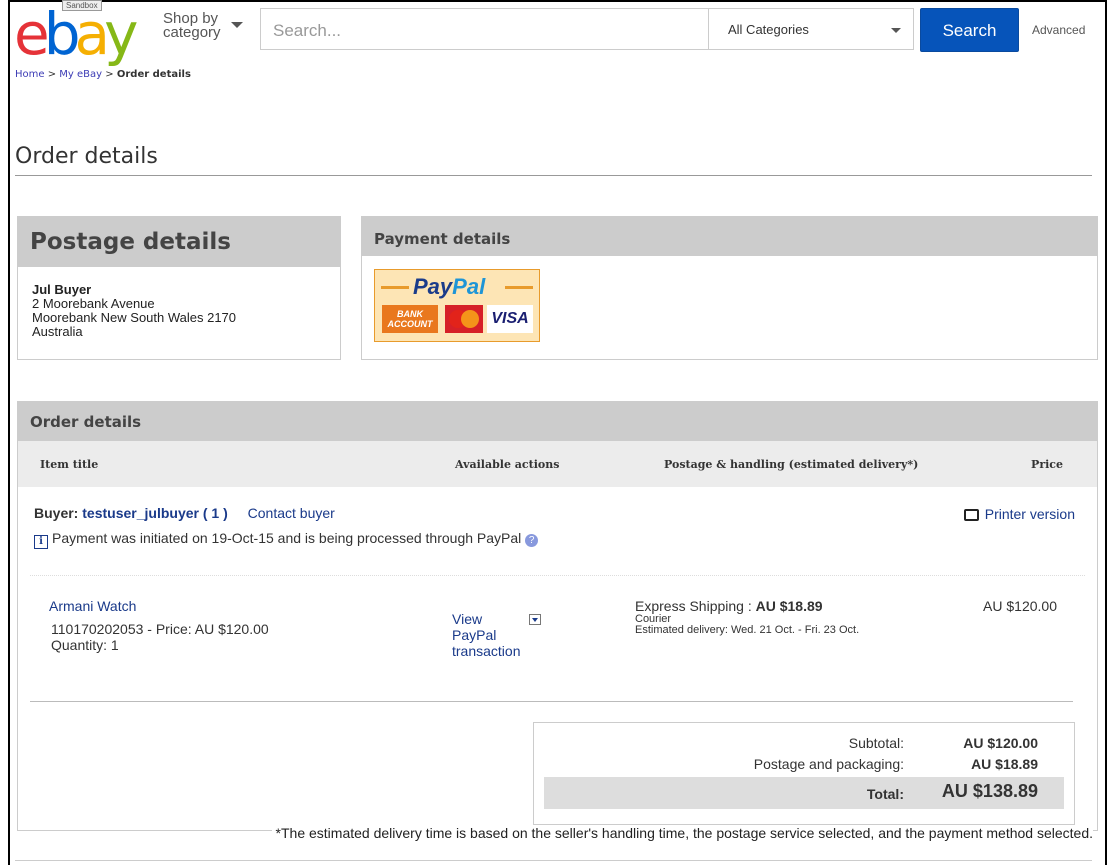  I want to click on category-select: All Categories, so click(811, 29).